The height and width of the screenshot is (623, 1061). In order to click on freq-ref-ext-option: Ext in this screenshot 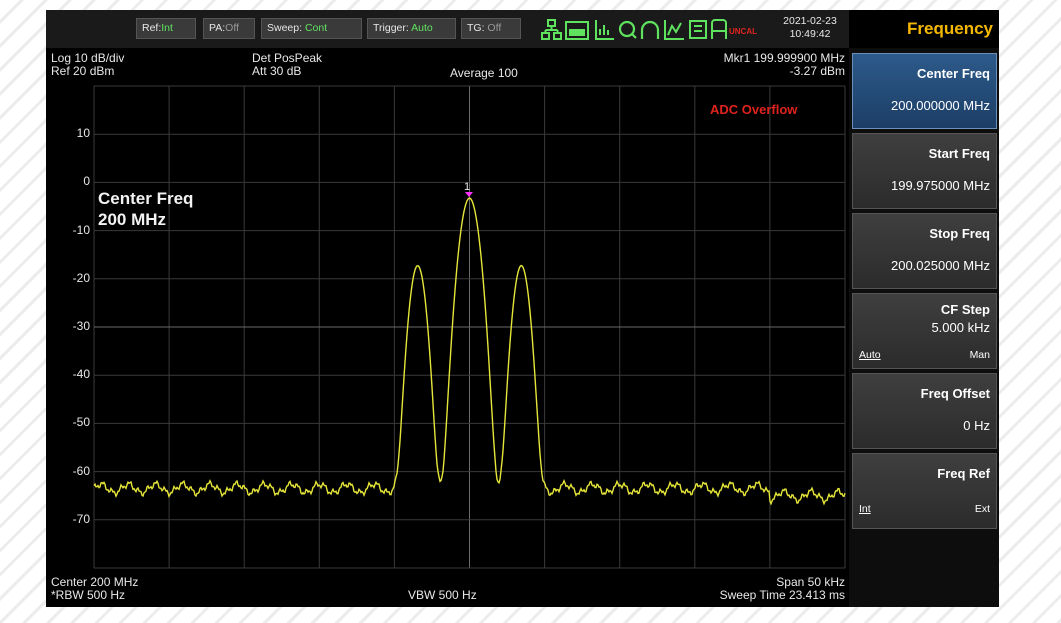, I will do `click(982, 509)`.